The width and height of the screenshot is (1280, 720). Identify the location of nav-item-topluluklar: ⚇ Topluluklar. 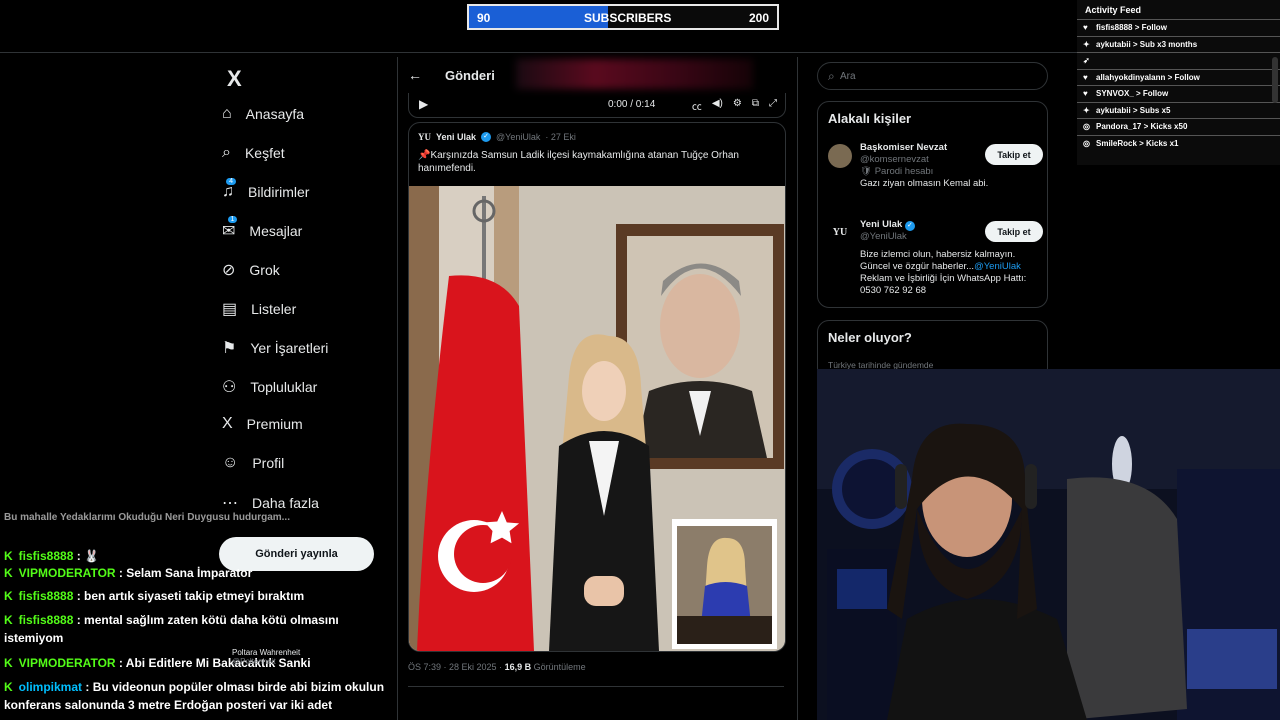
(269, 387).